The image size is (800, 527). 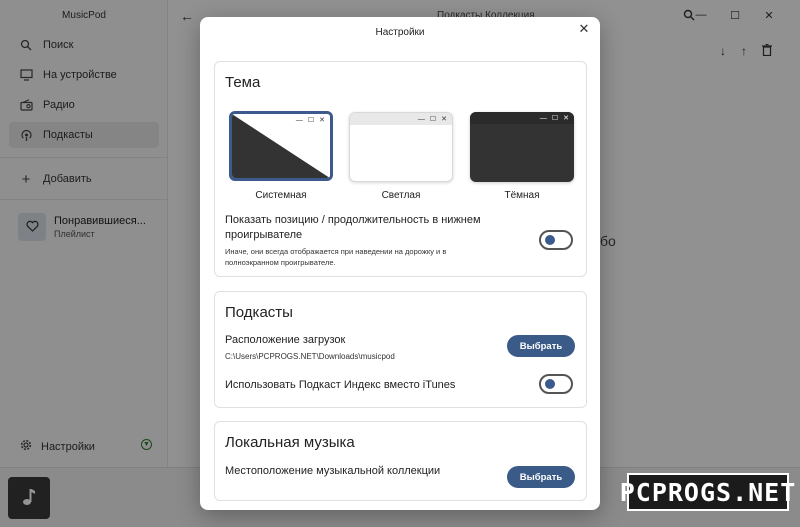 I want to click on show-position-toggle, so click(x=556, y=240).